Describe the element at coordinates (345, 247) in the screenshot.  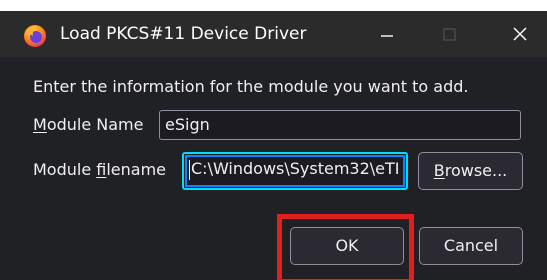
I see `ok-highlight-box` at that location.